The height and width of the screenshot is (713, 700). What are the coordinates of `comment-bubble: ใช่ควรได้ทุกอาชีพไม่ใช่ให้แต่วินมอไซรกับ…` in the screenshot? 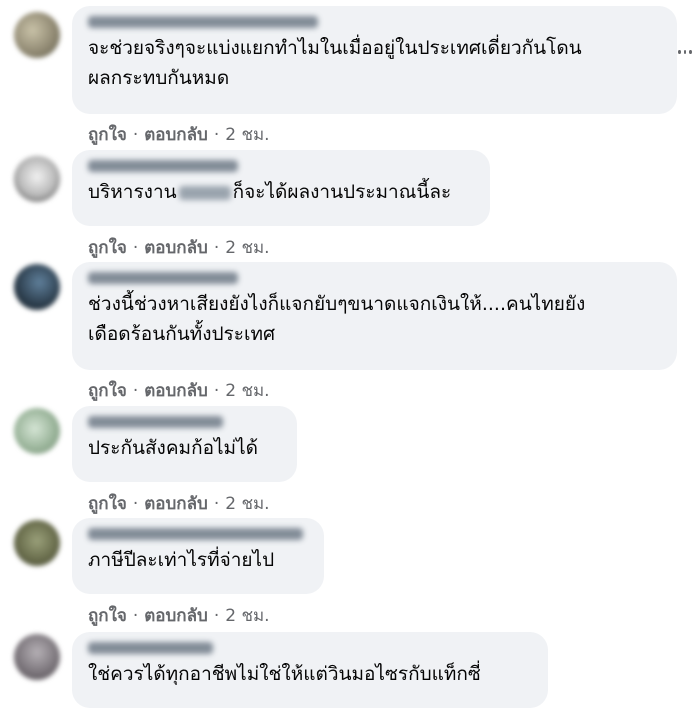 It's located at (310, 670).